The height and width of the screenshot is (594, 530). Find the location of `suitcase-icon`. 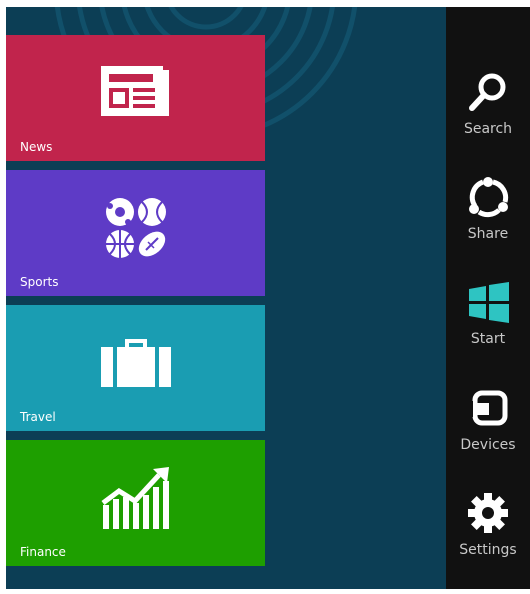

suitcase-icon is located at coordinates (136, 363).